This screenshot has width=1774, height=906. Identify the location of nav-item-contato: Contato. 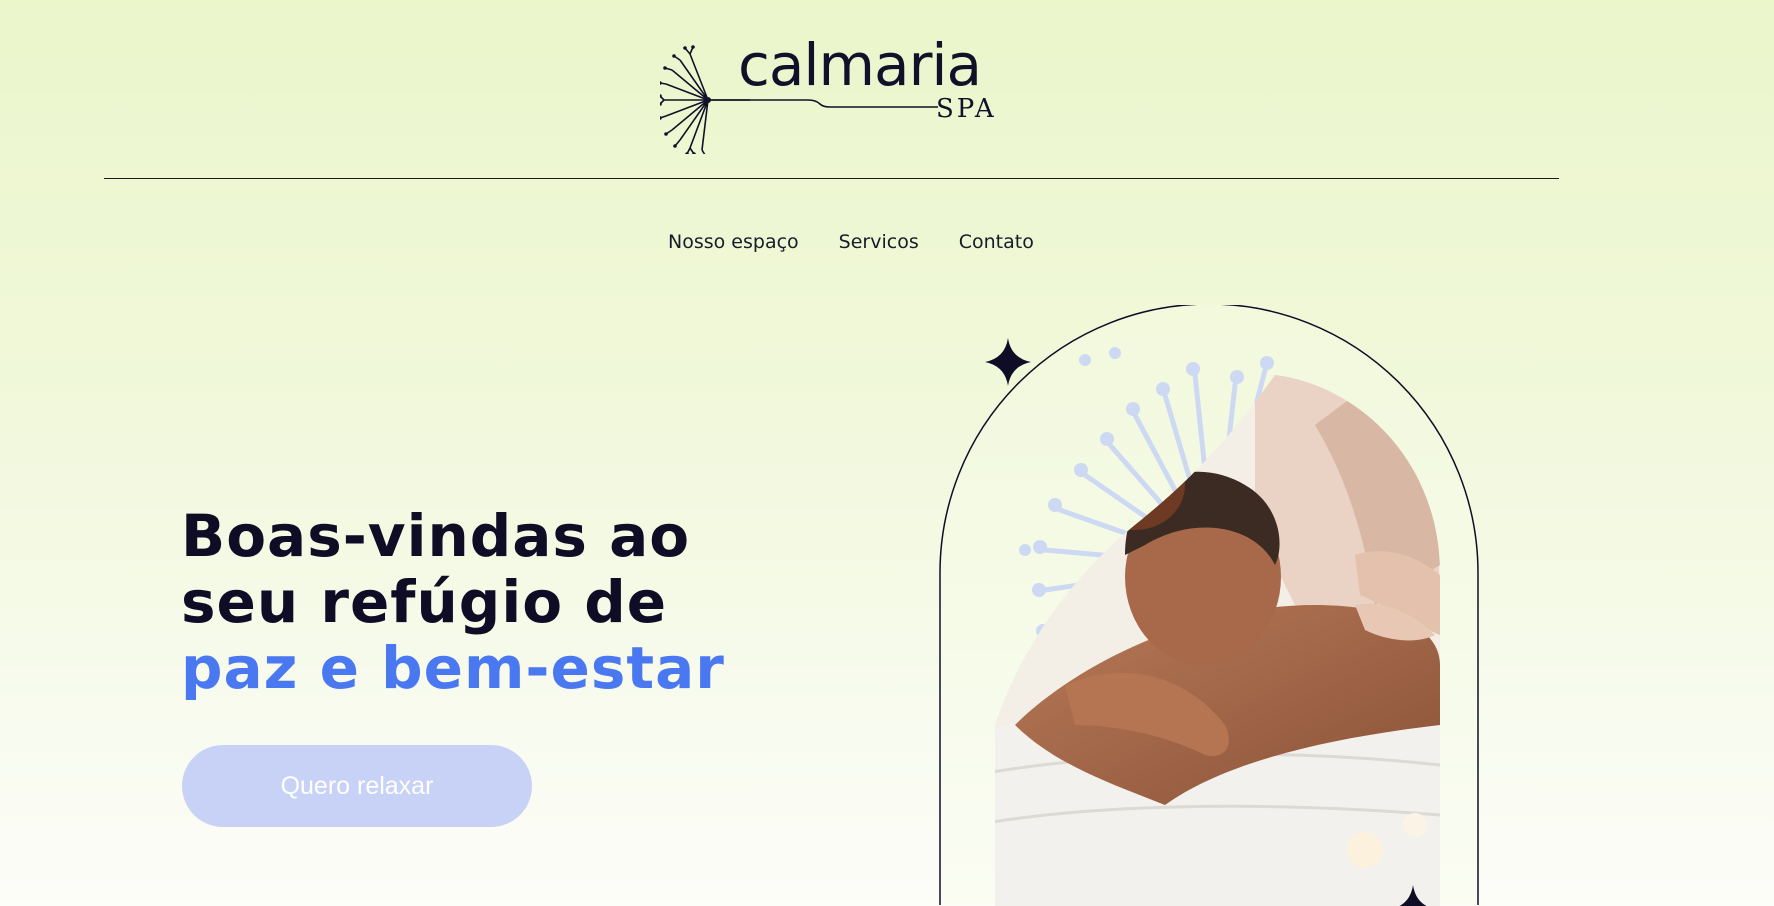
(996, 242).